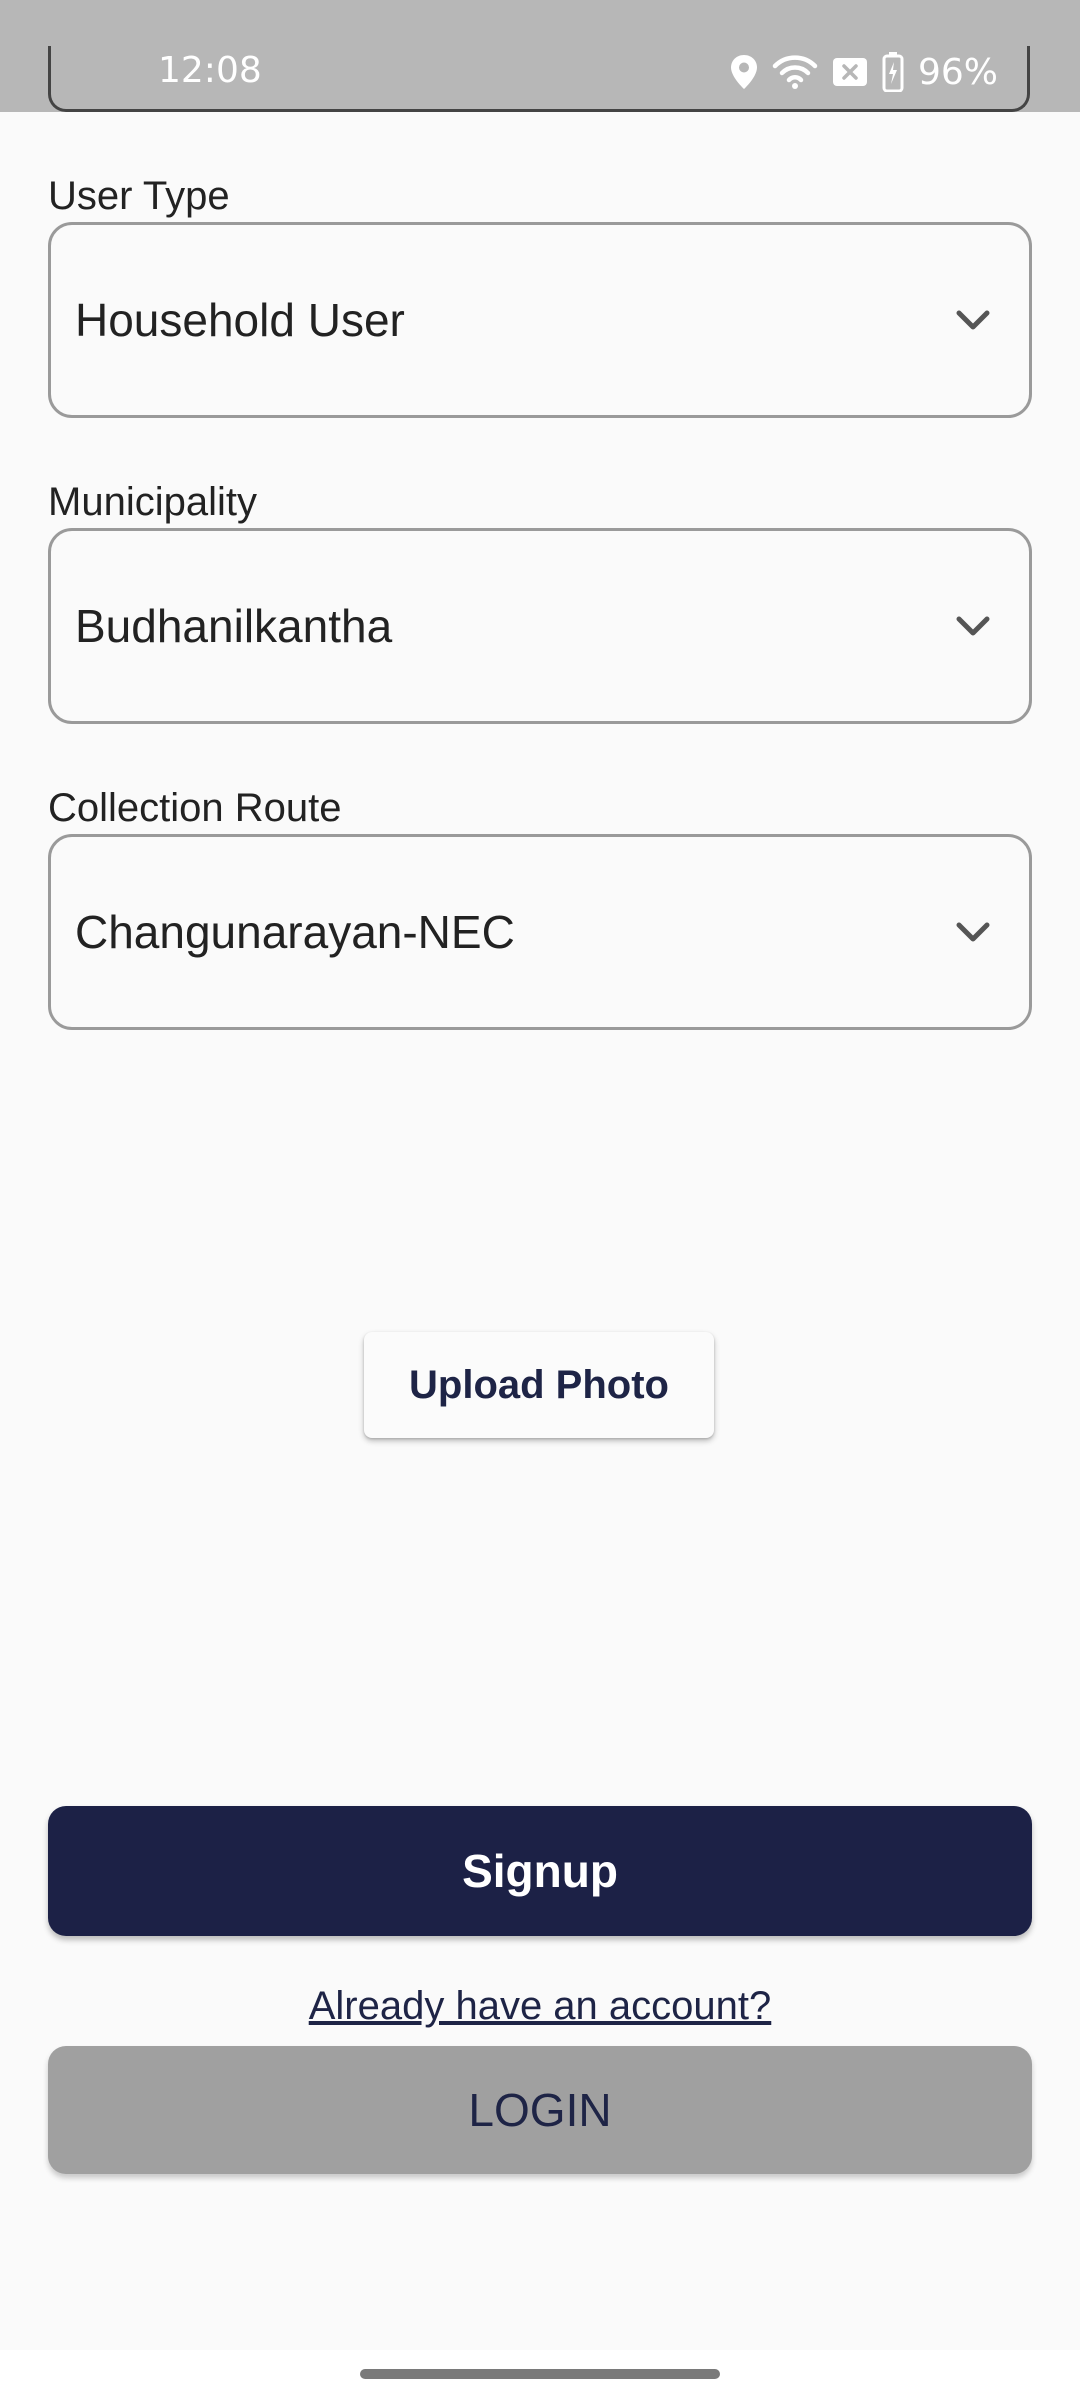 This screenshot has height=2400, width=1080. I want to click on login-button: LOGIN, so click(540, 2110).